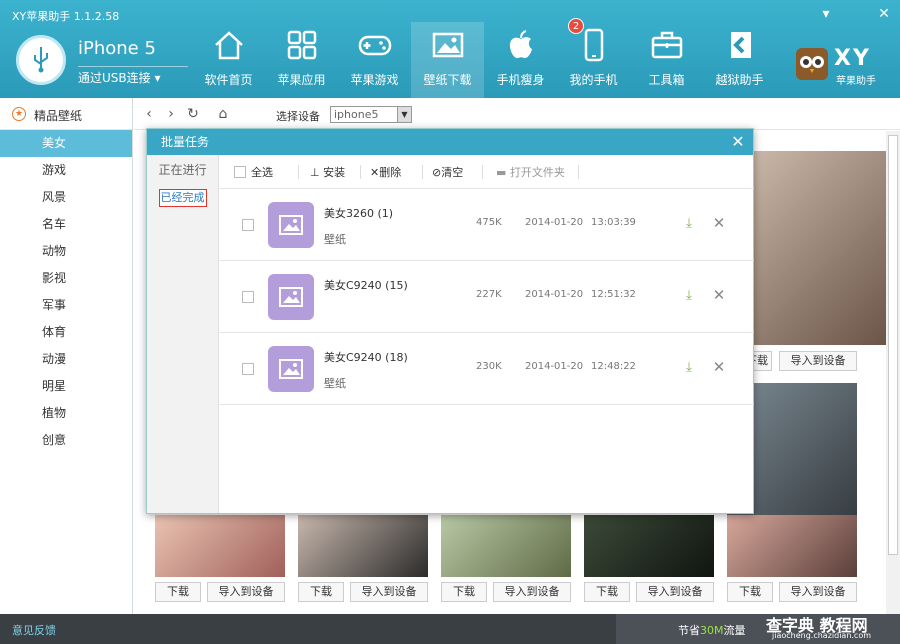 The image size is (900, 644). I want to click on dialog-title: 批量任务 ✕, so click(450, 142).